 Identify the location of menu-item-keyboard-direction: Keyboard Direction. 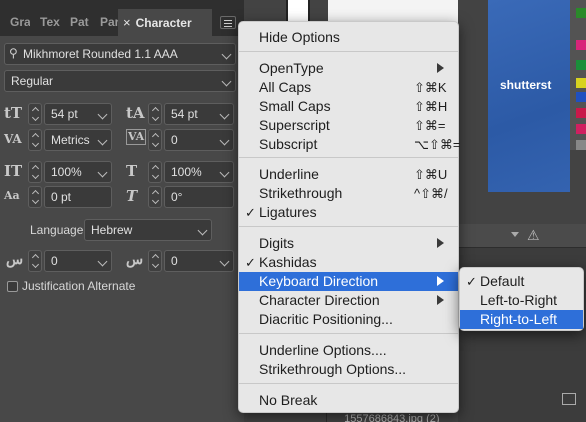
(348, 281).